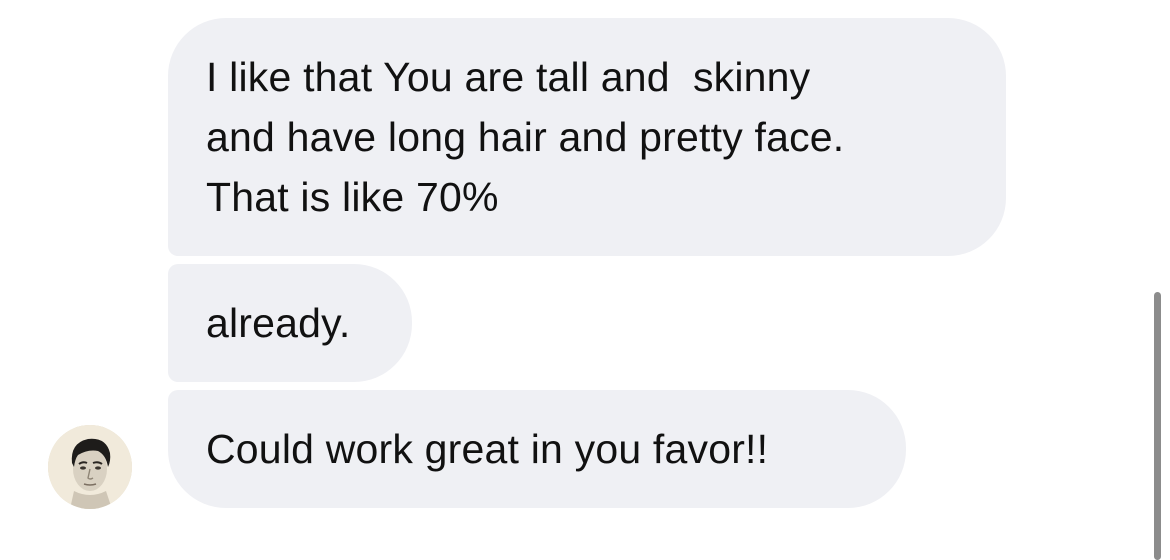 The image size is (1170, 560). Describe the element at coordinates (537, 449) in the screenshot. I see `message-bubble: Could work great in you favor!!` at that location.